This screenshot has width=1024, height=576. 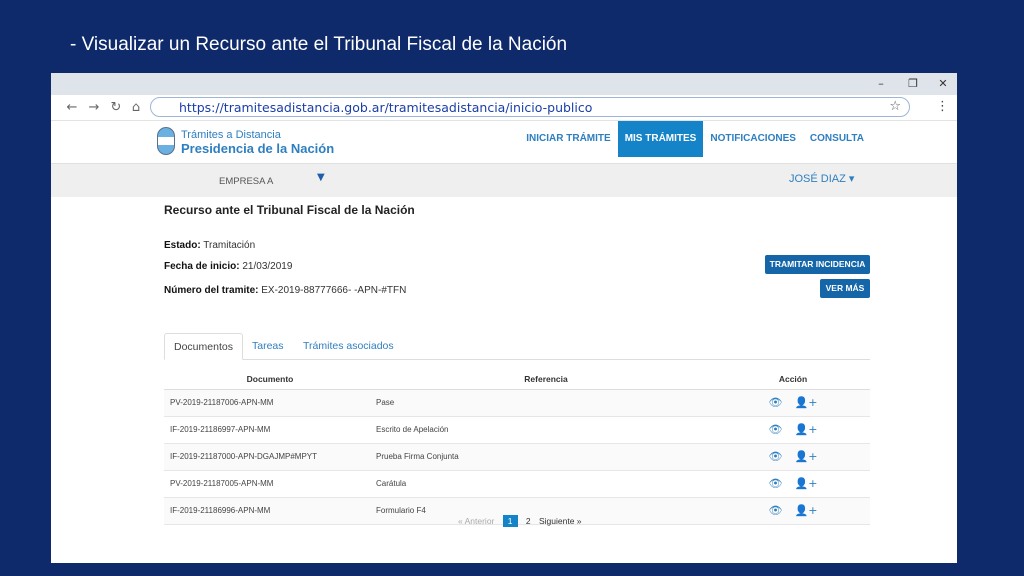 I want to click on fecha-field: Fecha de inicio: 21/03/2019, so click(x=228, y=266).